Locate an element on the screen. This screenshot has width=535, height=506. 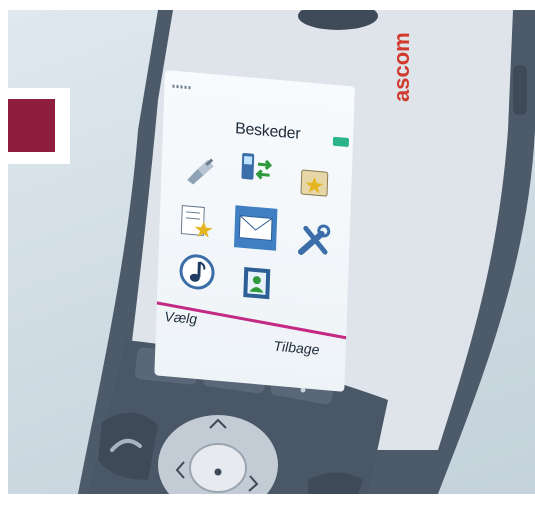
softkey-select-label: Vælg is located at coordinates (180, 317).